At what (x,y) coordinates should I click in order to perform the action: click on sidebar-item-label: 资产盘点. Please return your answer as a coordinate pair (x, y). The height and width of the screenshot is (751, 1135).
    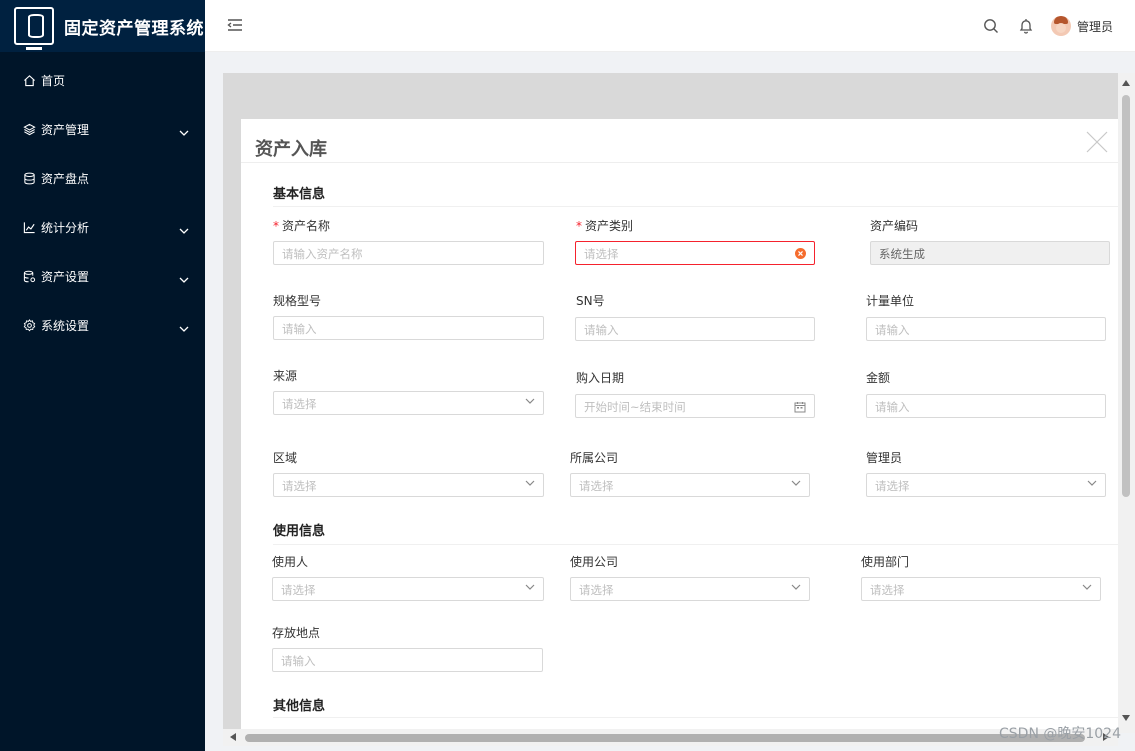
    Looking at the image, I should click on (65, 179).